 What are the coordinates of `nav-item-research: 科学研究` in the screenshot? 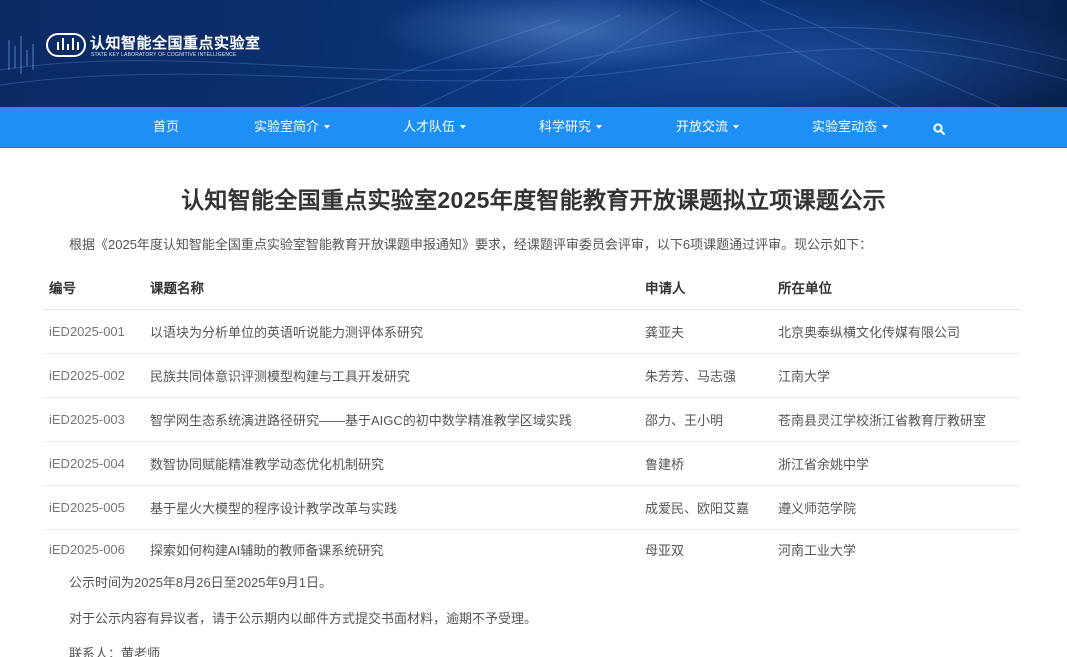 It's located at (571, 127).